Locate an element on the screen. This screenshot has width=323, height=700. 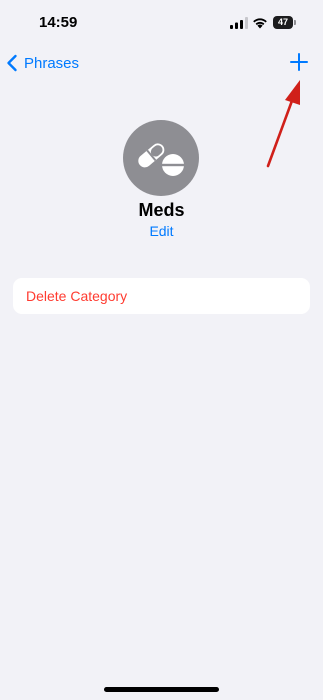
chevron-left-icon is located at coordinates (12, 63).